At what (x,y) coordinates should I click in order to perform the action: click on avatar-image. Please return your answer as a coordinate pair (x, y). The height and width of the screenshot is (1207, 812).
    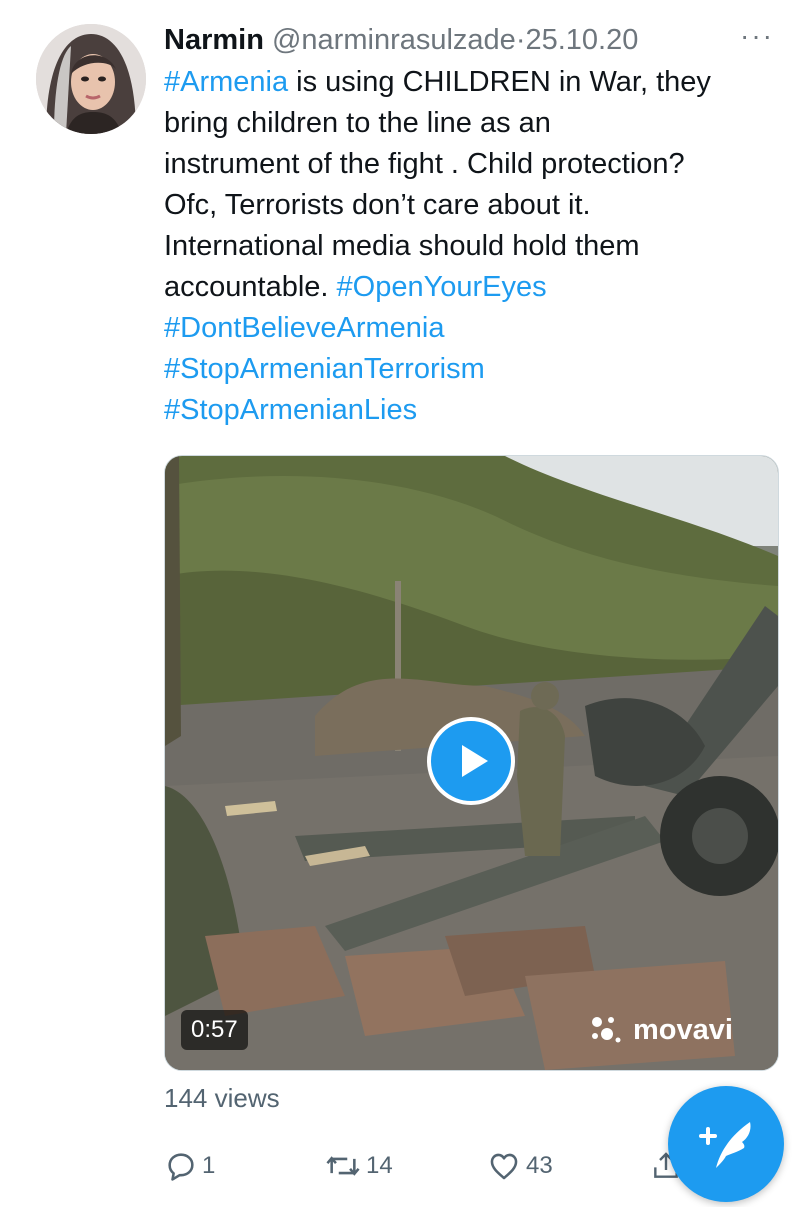
    Looking at the image, I should click on (91, 79).